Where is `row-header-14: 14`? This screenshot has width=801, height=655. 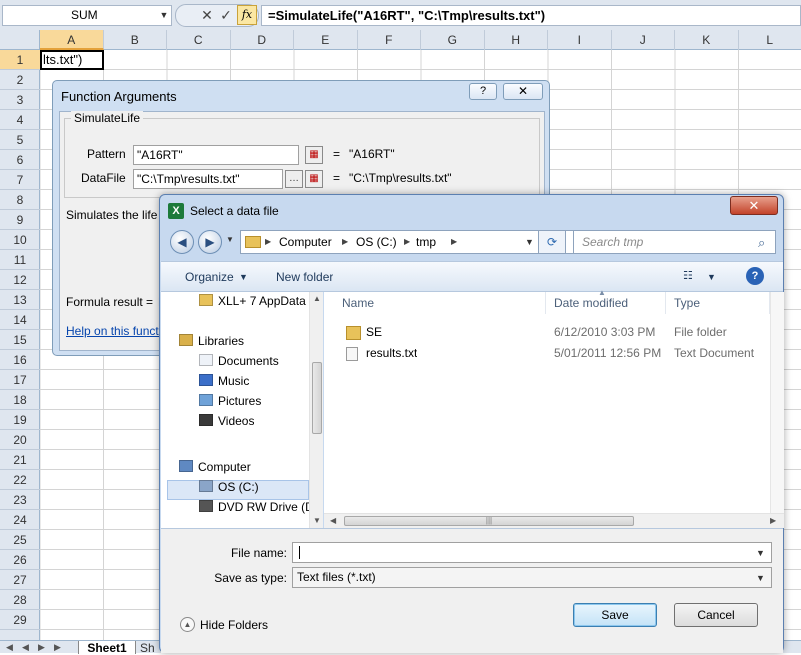
row-header-14: 14 is located at coordinates (20, 320).